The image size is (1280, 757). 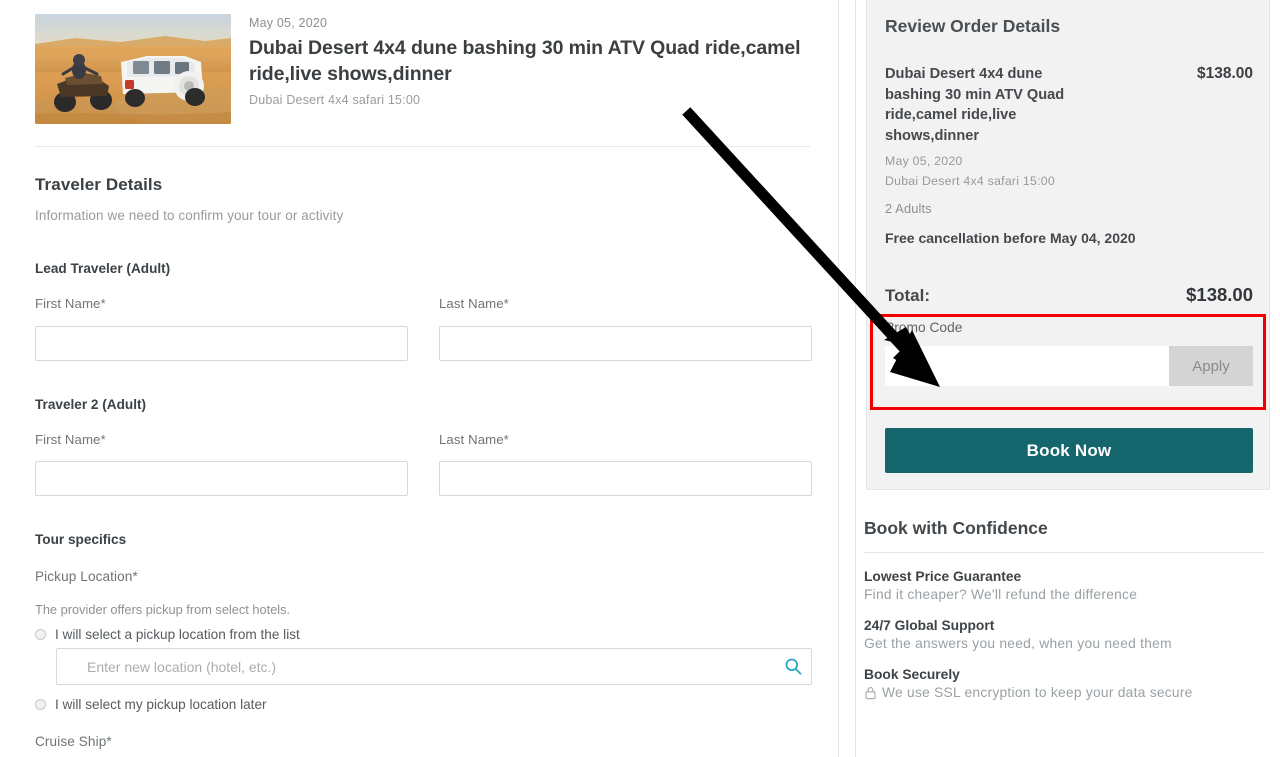 I want to click on radio-option-later: I will select my pickup location later, so click(x=151, y=704).